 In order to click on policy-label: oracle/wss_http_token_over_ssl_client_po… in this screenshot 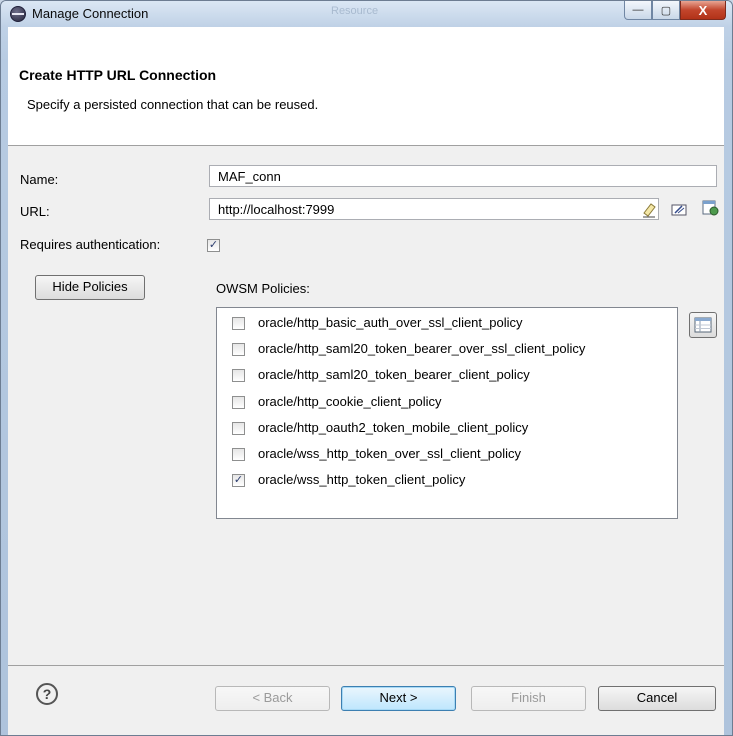, I will do `click(390, 453)`.